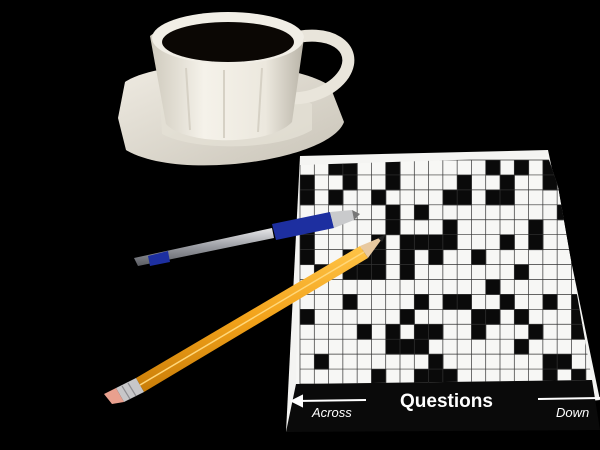 The height and width of the screenshot is (450, 600). What do you see at coordinates (446, 401) in the screenshot?
I see `questions-title: Questions` at bounding box center [446, 401].